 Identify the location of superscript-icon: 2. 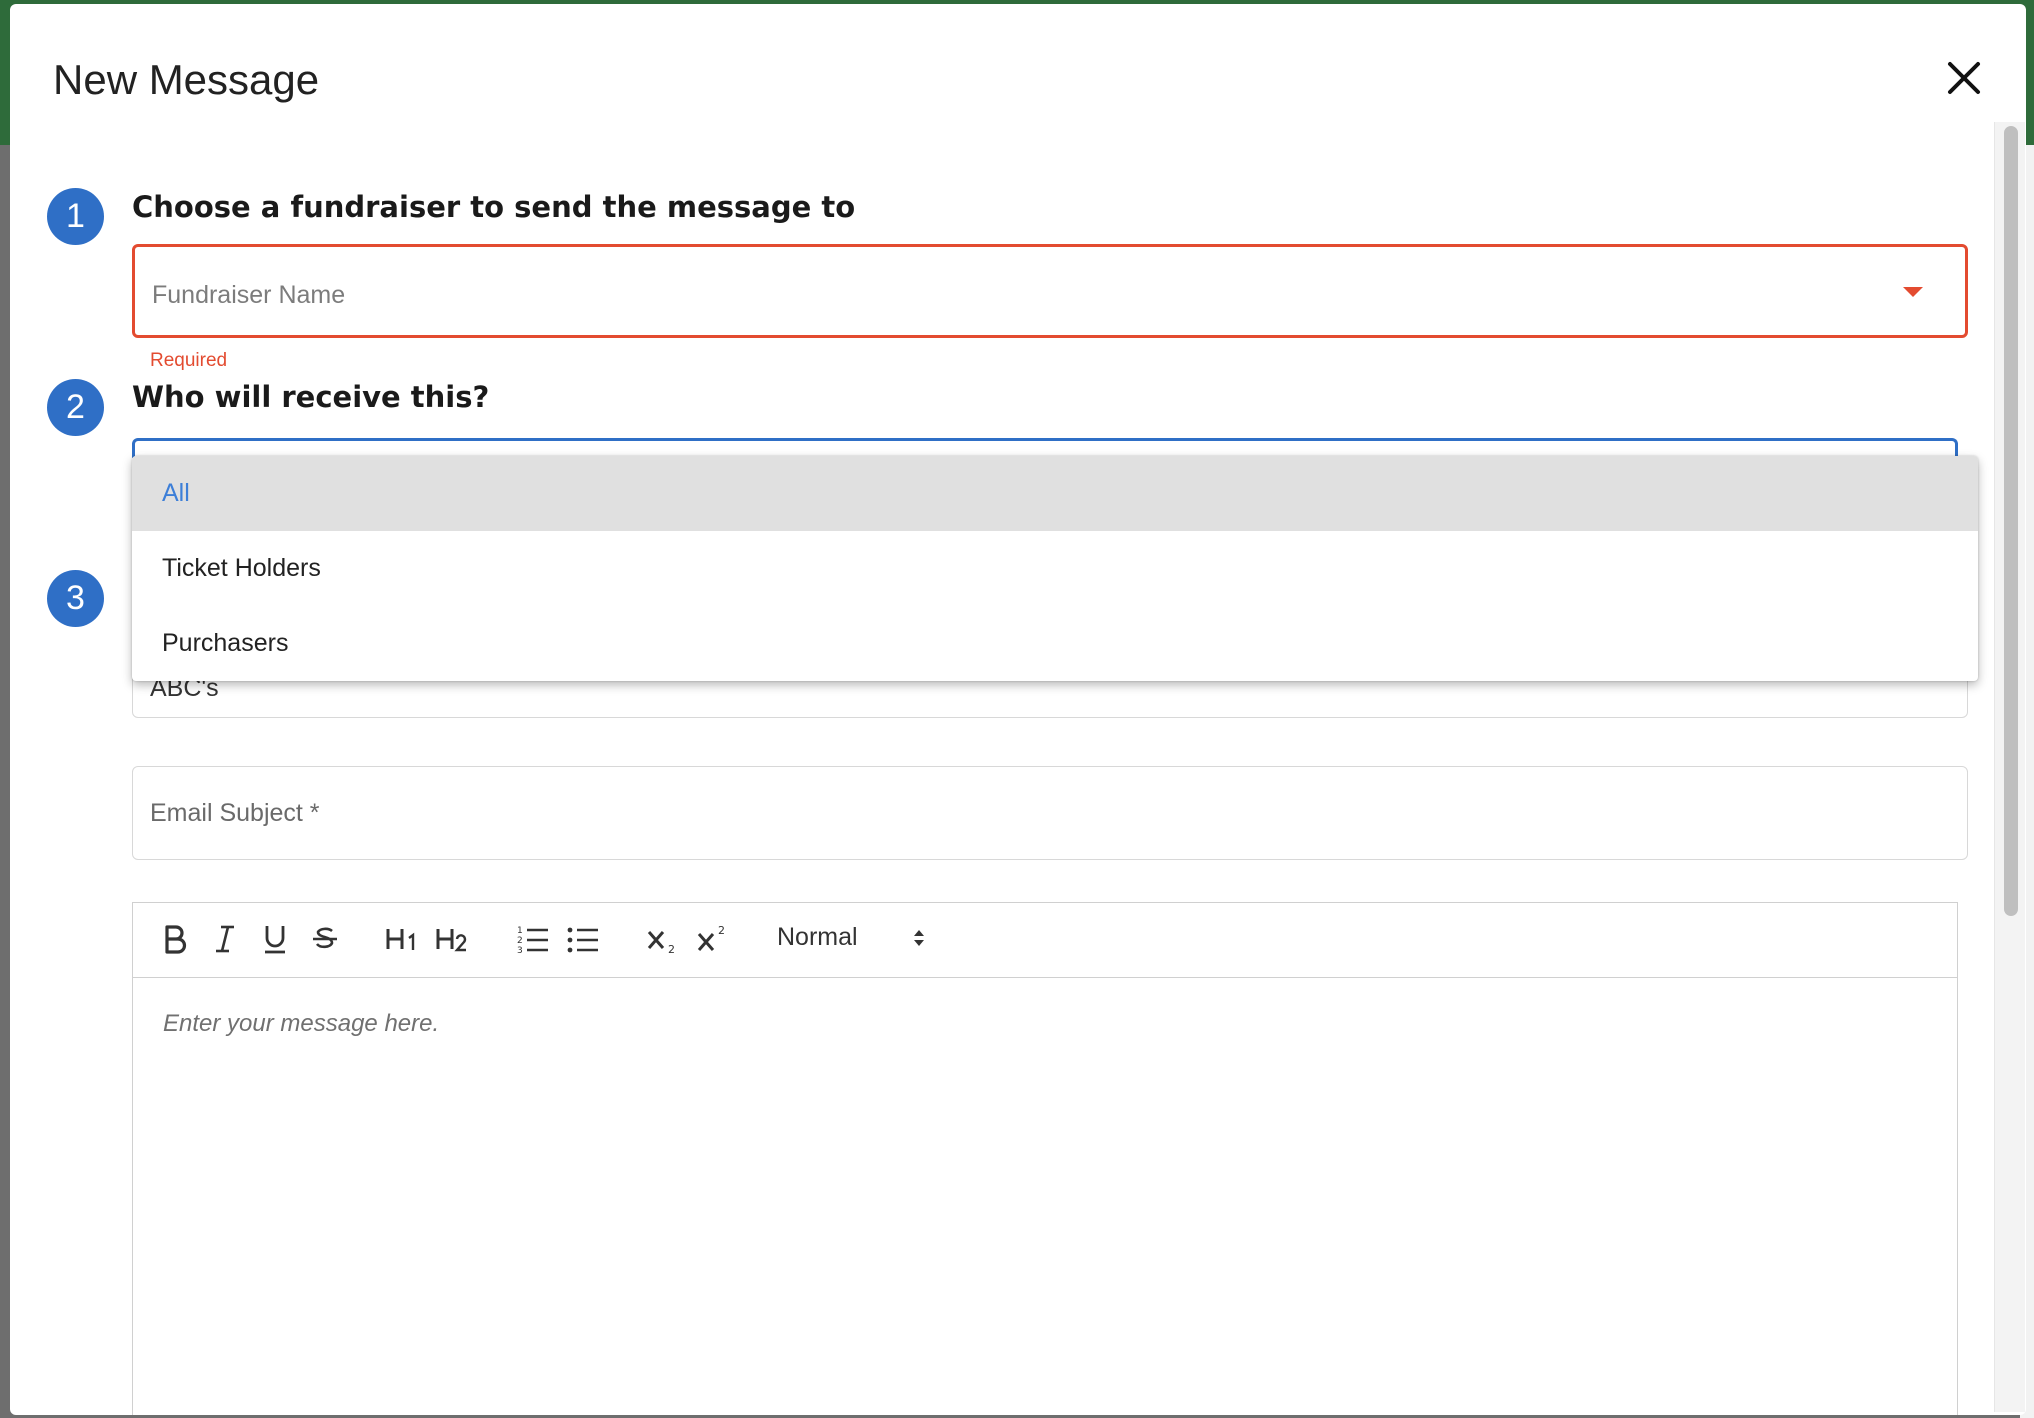
(711, 937).